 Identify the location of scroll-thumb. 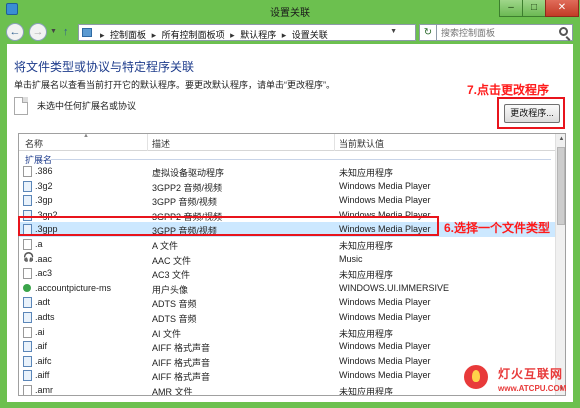
(561, 186).